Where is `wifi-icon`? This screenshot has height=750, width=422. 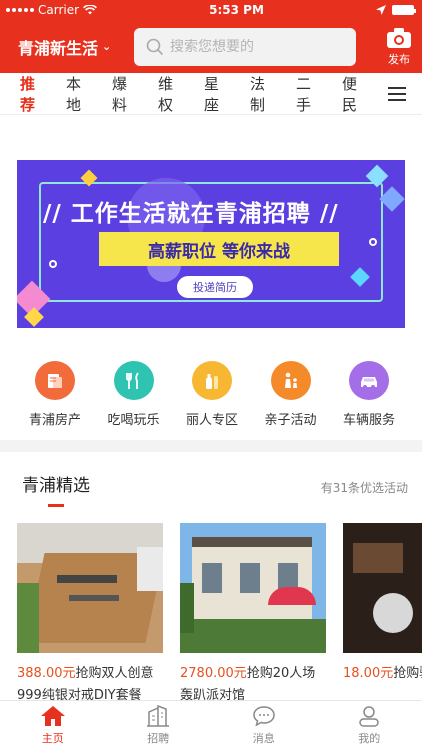 wifi-icon is located at coordinates (90, 10).